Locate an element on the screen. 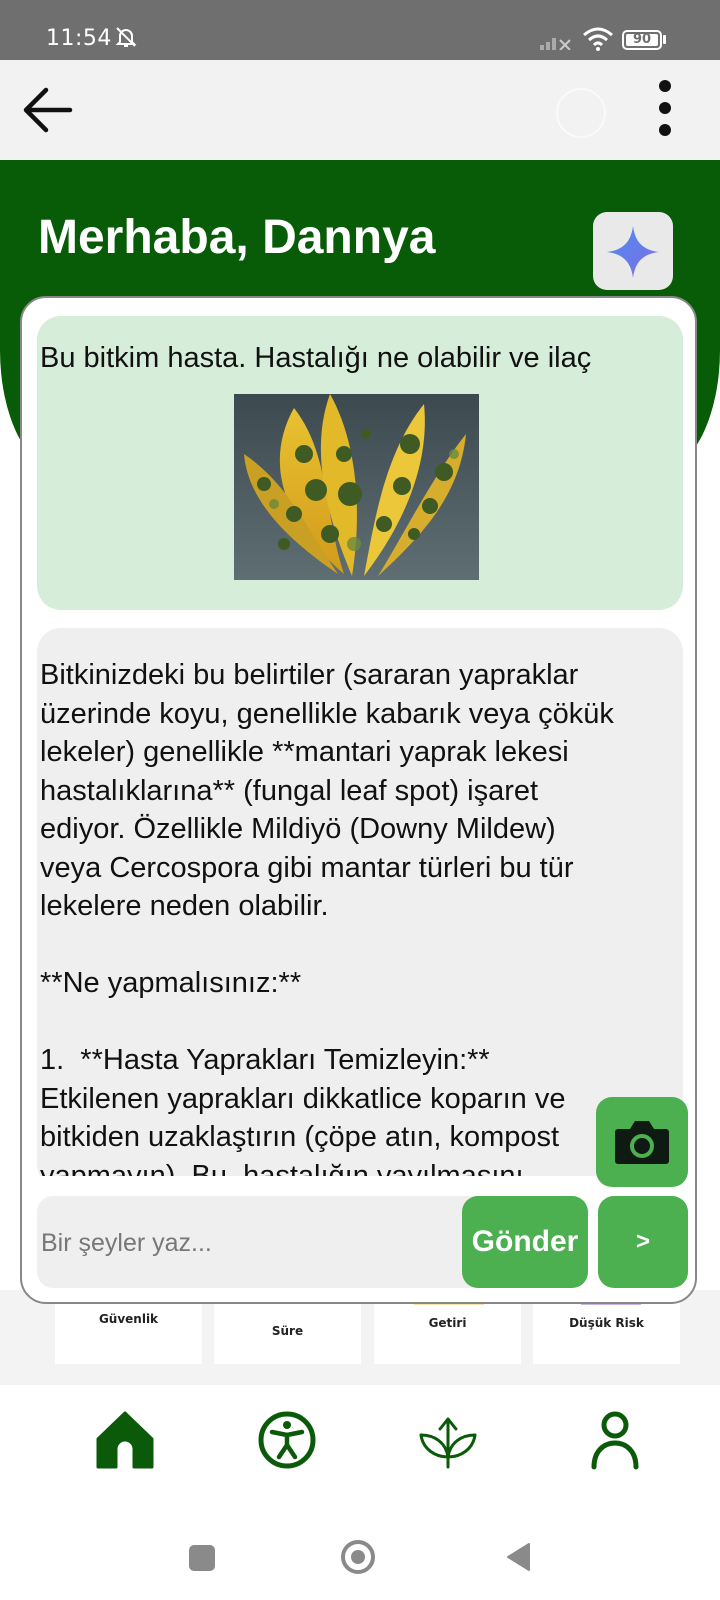 The width and height of the screenshot is (720, 1600). app-bar is located at coordinates (360, 110).